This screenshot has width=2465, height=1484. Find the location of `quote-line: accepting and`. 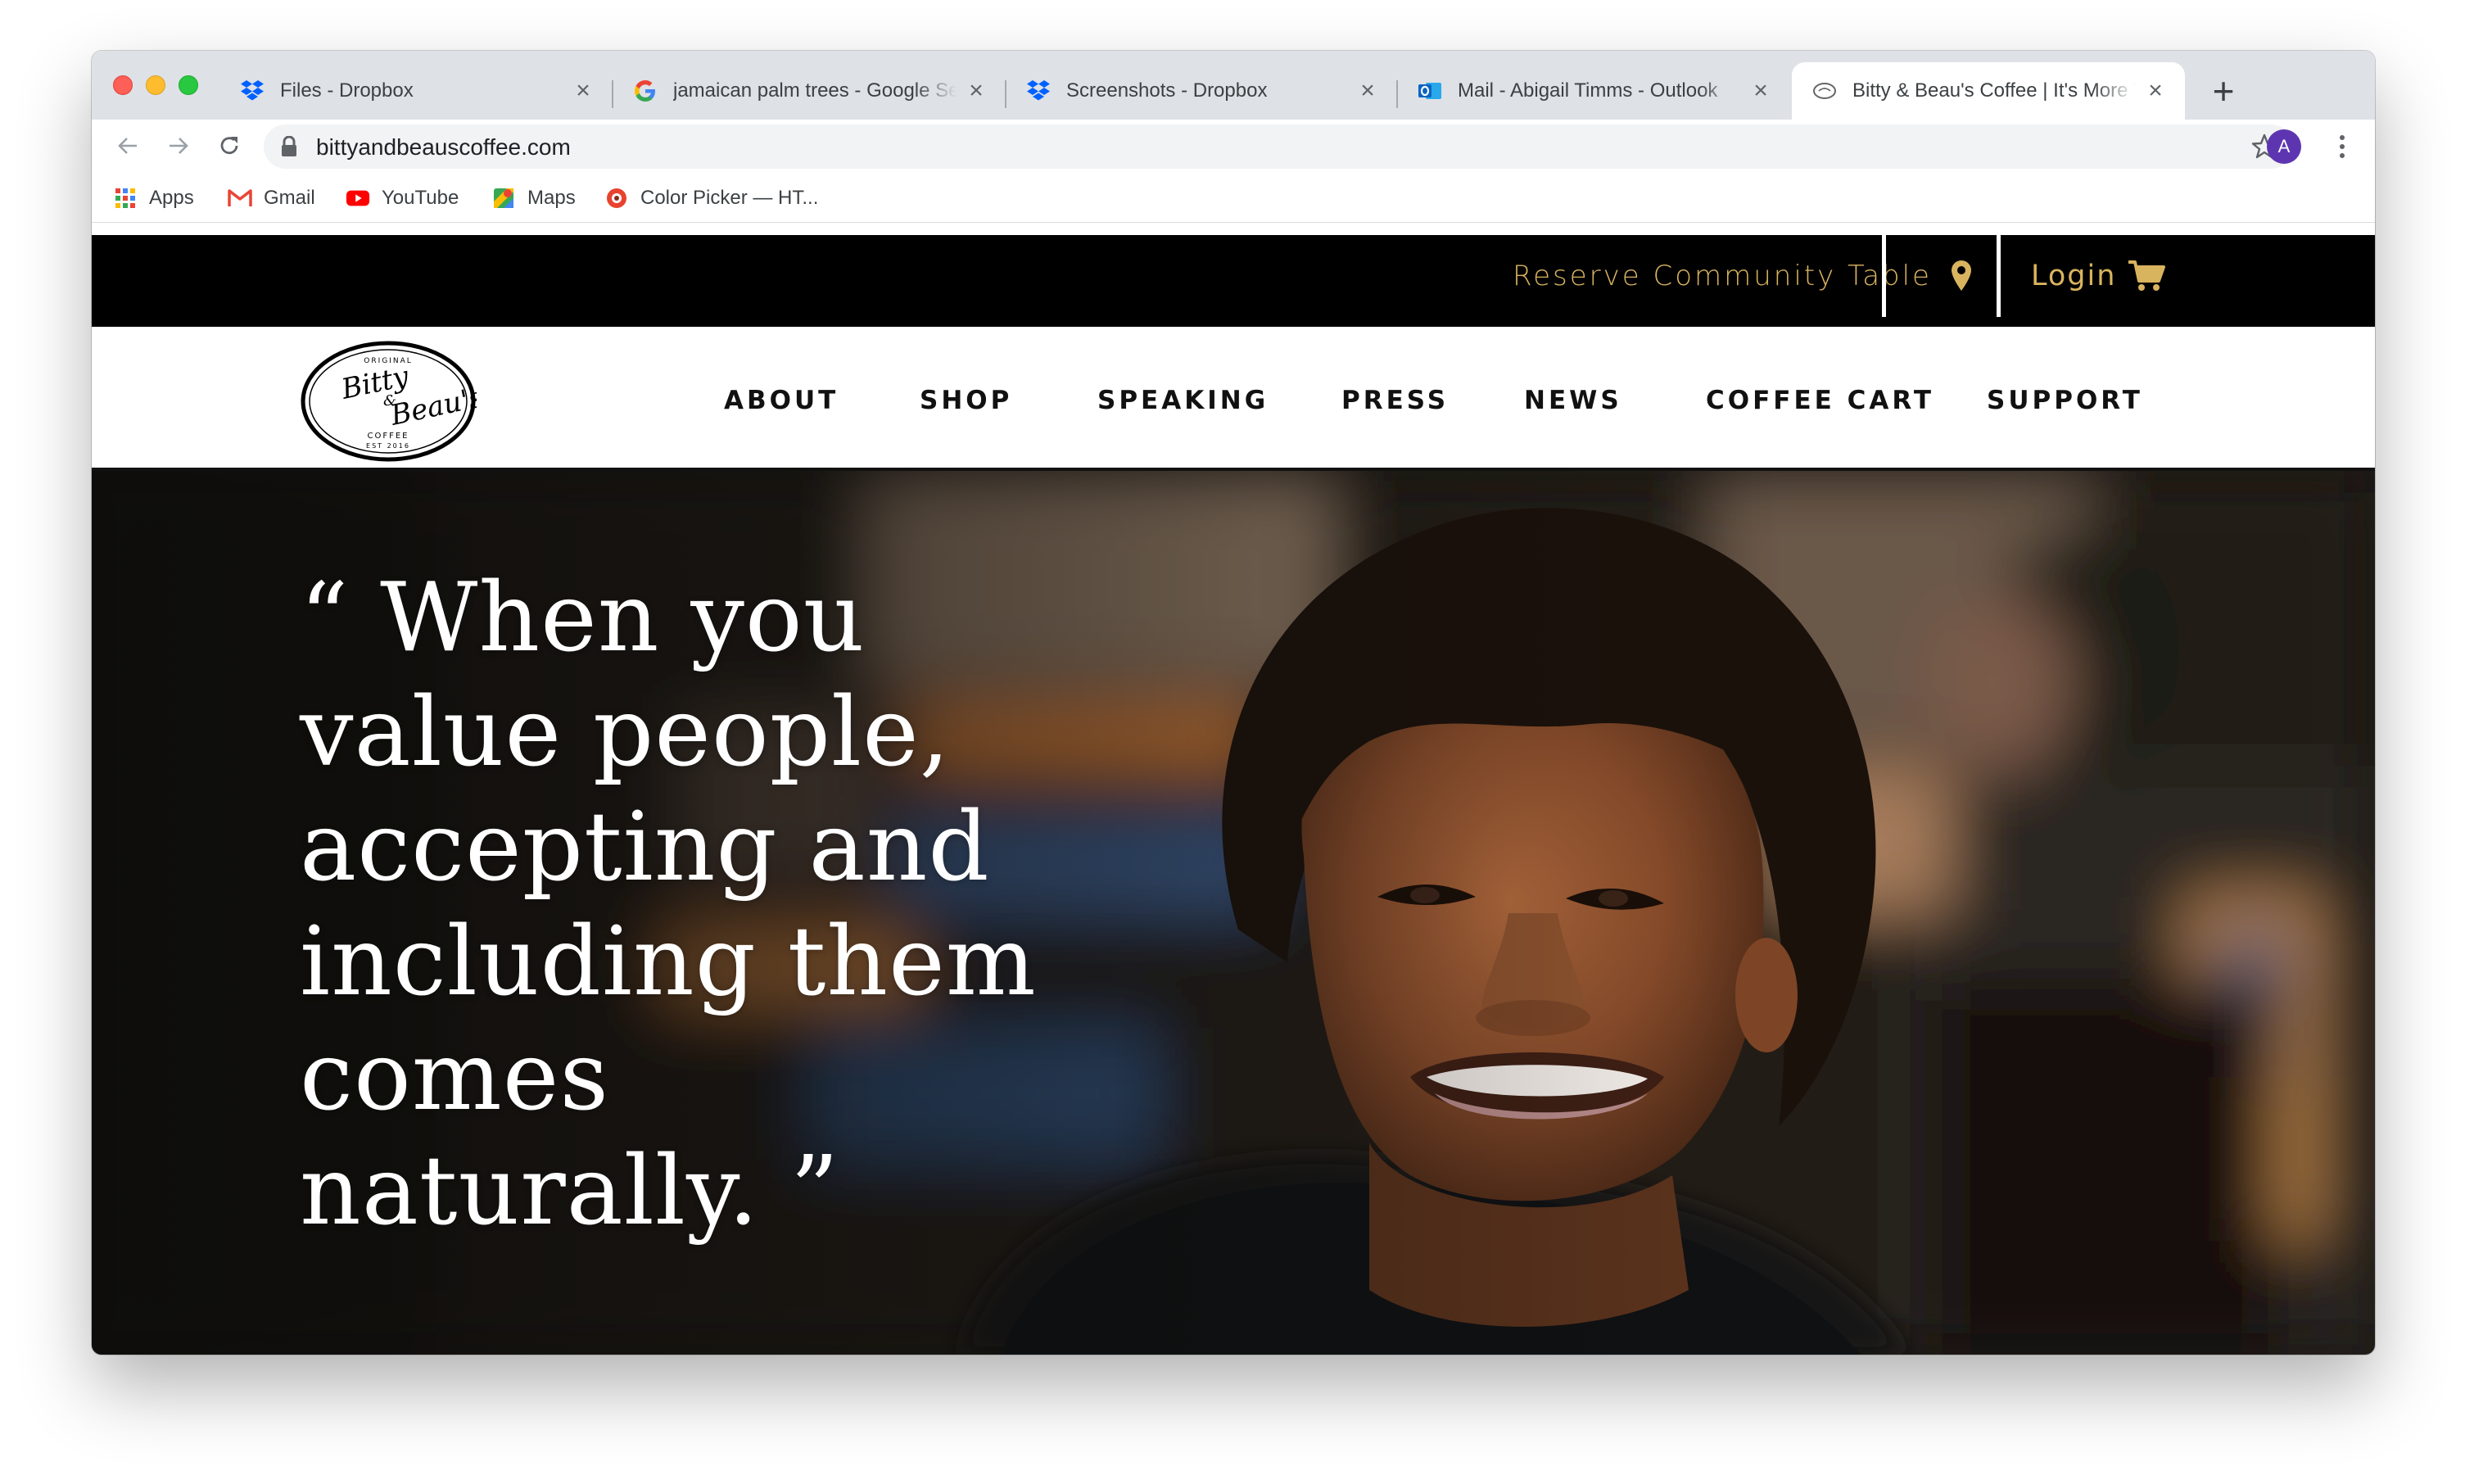

quote-line: accepting and is located at coordinates (645, 847).